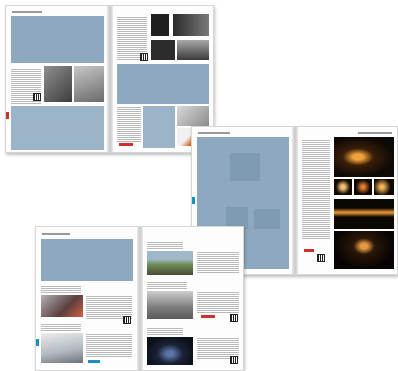 This screenshot has width=398, height=371. I want to click on building-photo, so click(170, 263).